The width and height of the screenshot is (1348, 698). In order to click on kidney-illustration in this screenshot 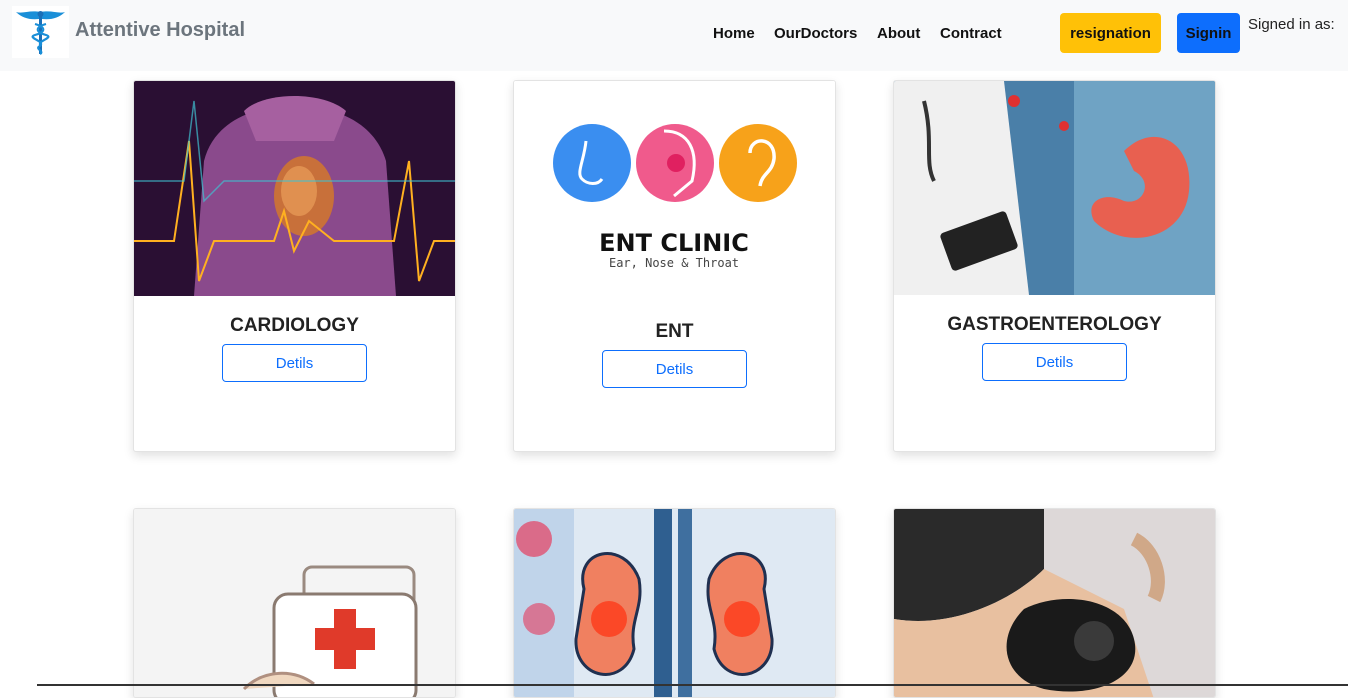, I will do `click(674, 603)`.